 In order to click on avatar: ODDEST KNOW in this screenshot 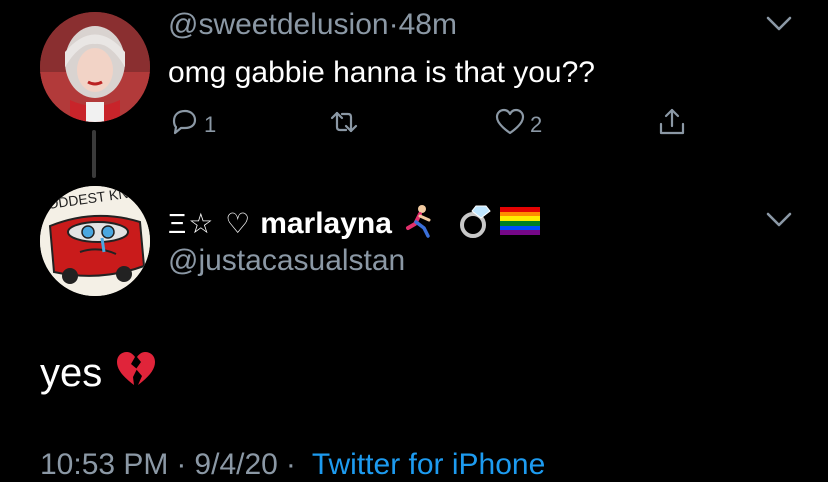, I will do `click(95, 241)`.